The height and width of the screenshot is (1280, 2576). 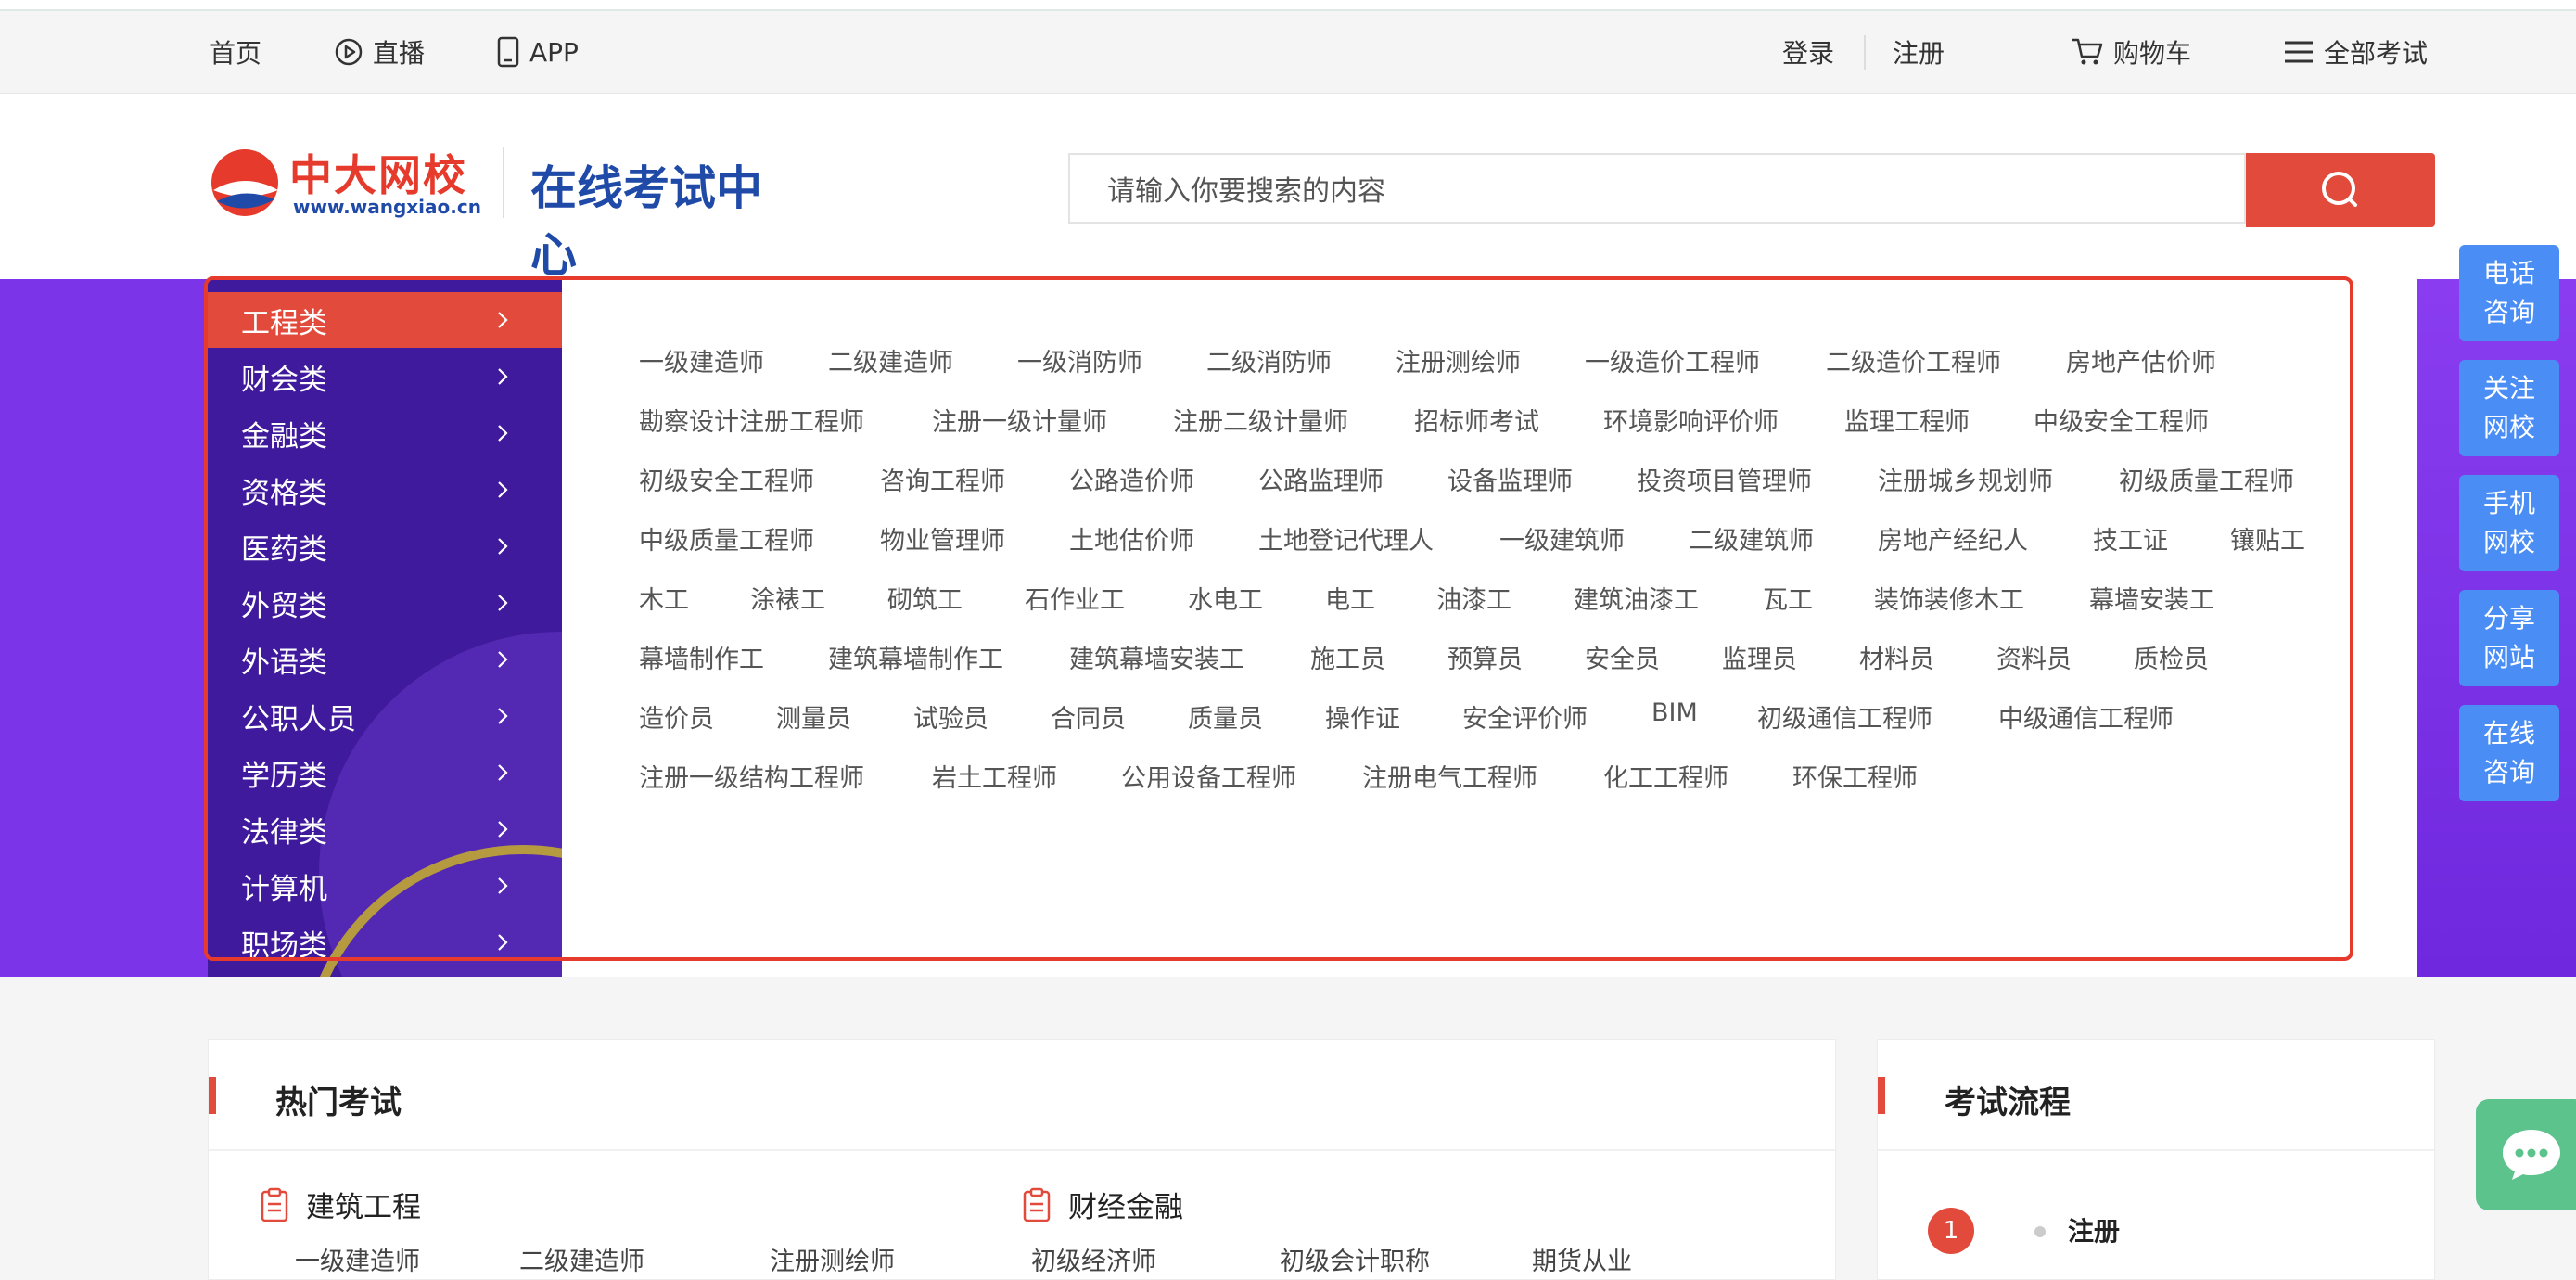 What do you see at coordinates (890, 360) in the screenshot?
I see `exam-link: 二级建造师` at bounding box center [890, 360].